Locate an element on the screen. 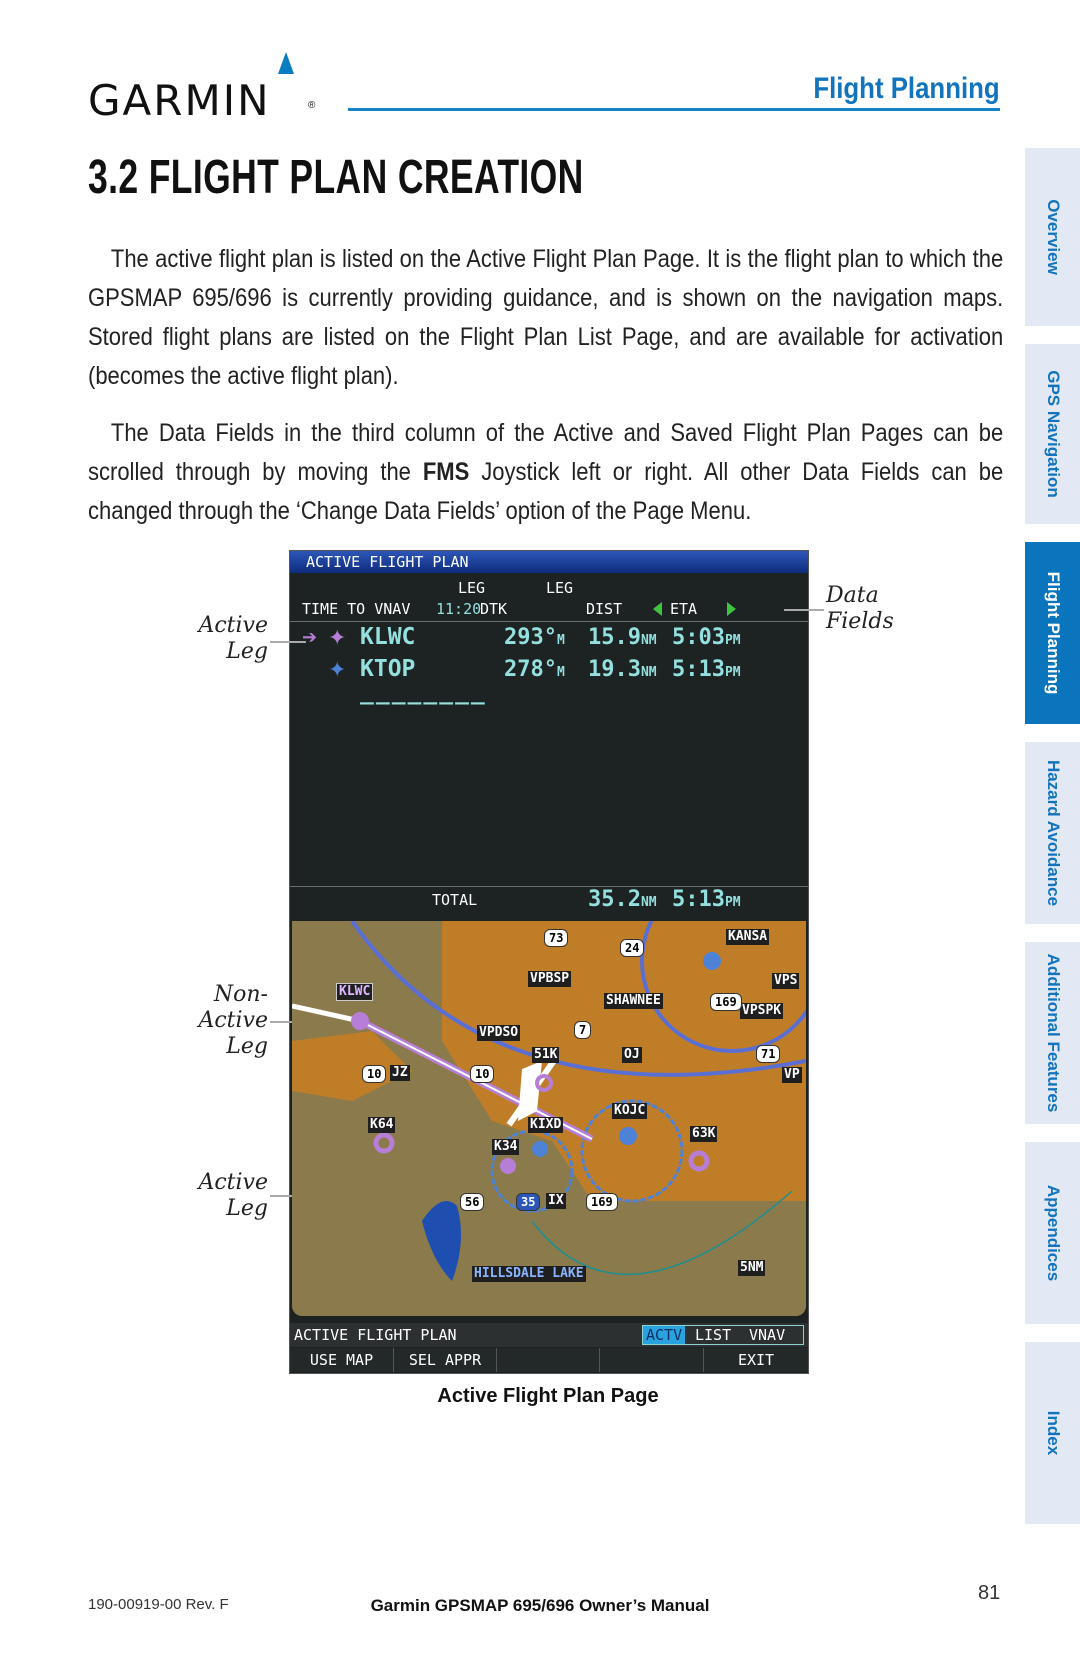  map-label-vpspk: VPSPK is located at coordinates (762, 1011).